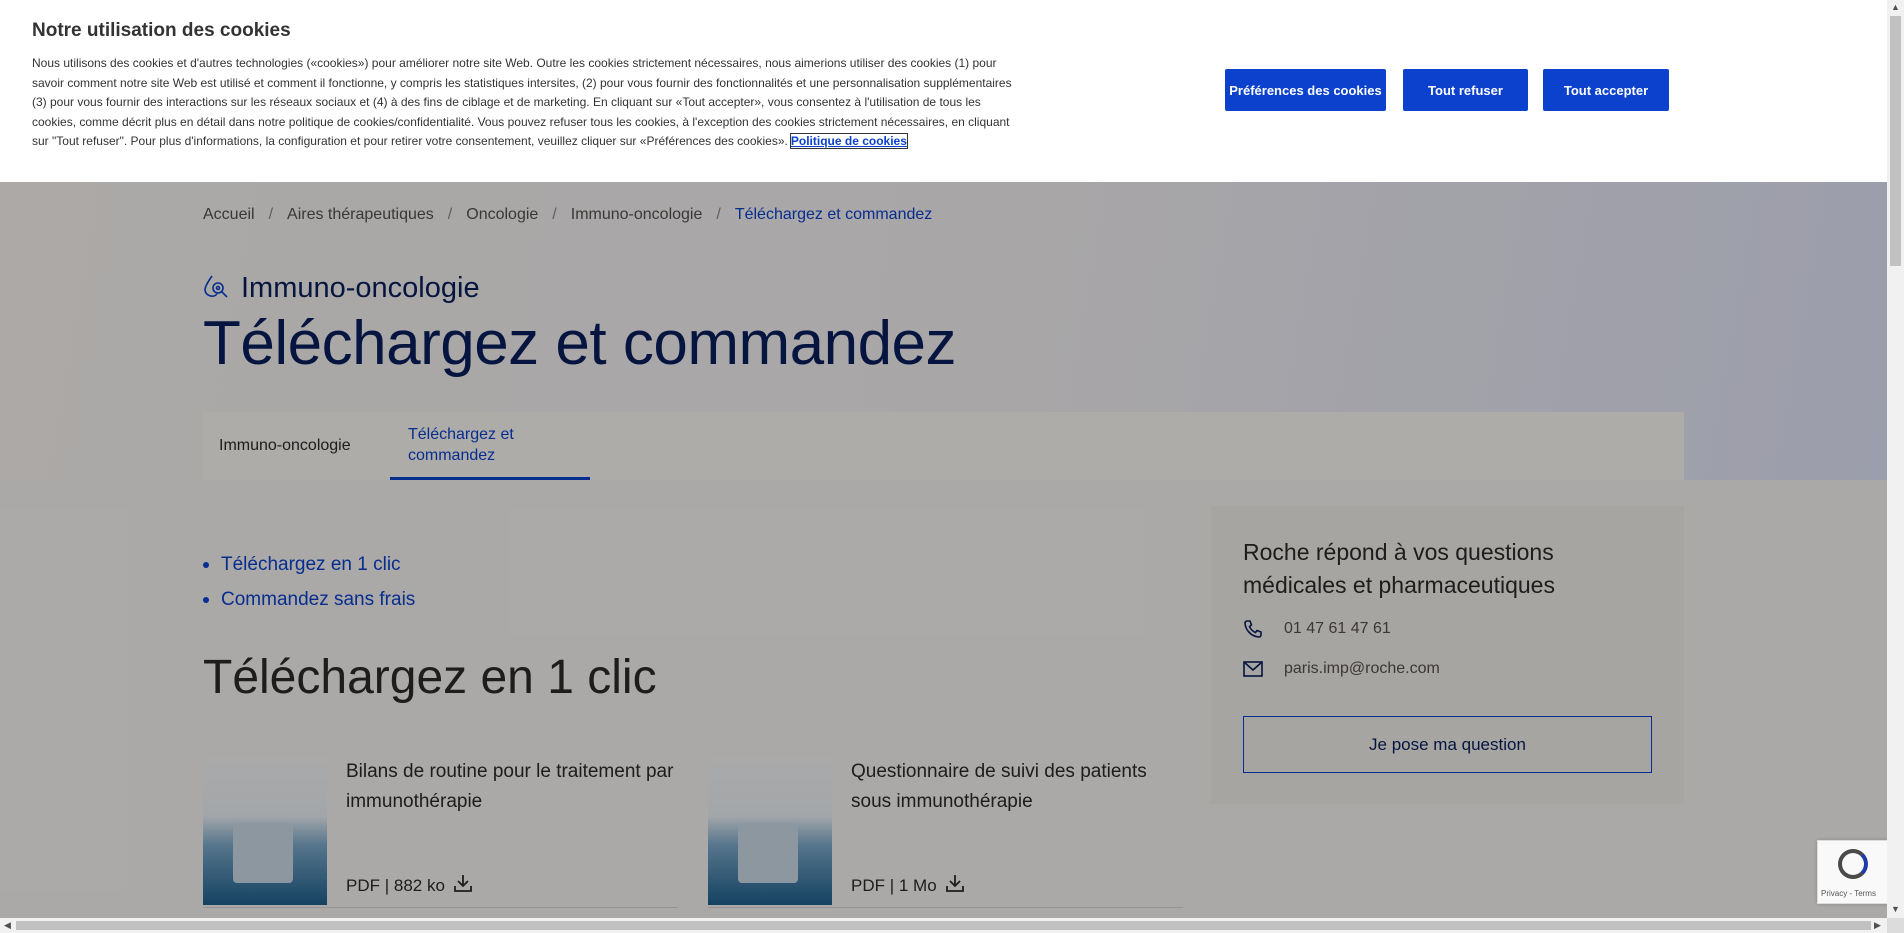 This screenshot has width=1904, height=933. Describe the element at coordinates (1895, 141) in the screenshot. I see `vertical-scroll-thumb` at that location.